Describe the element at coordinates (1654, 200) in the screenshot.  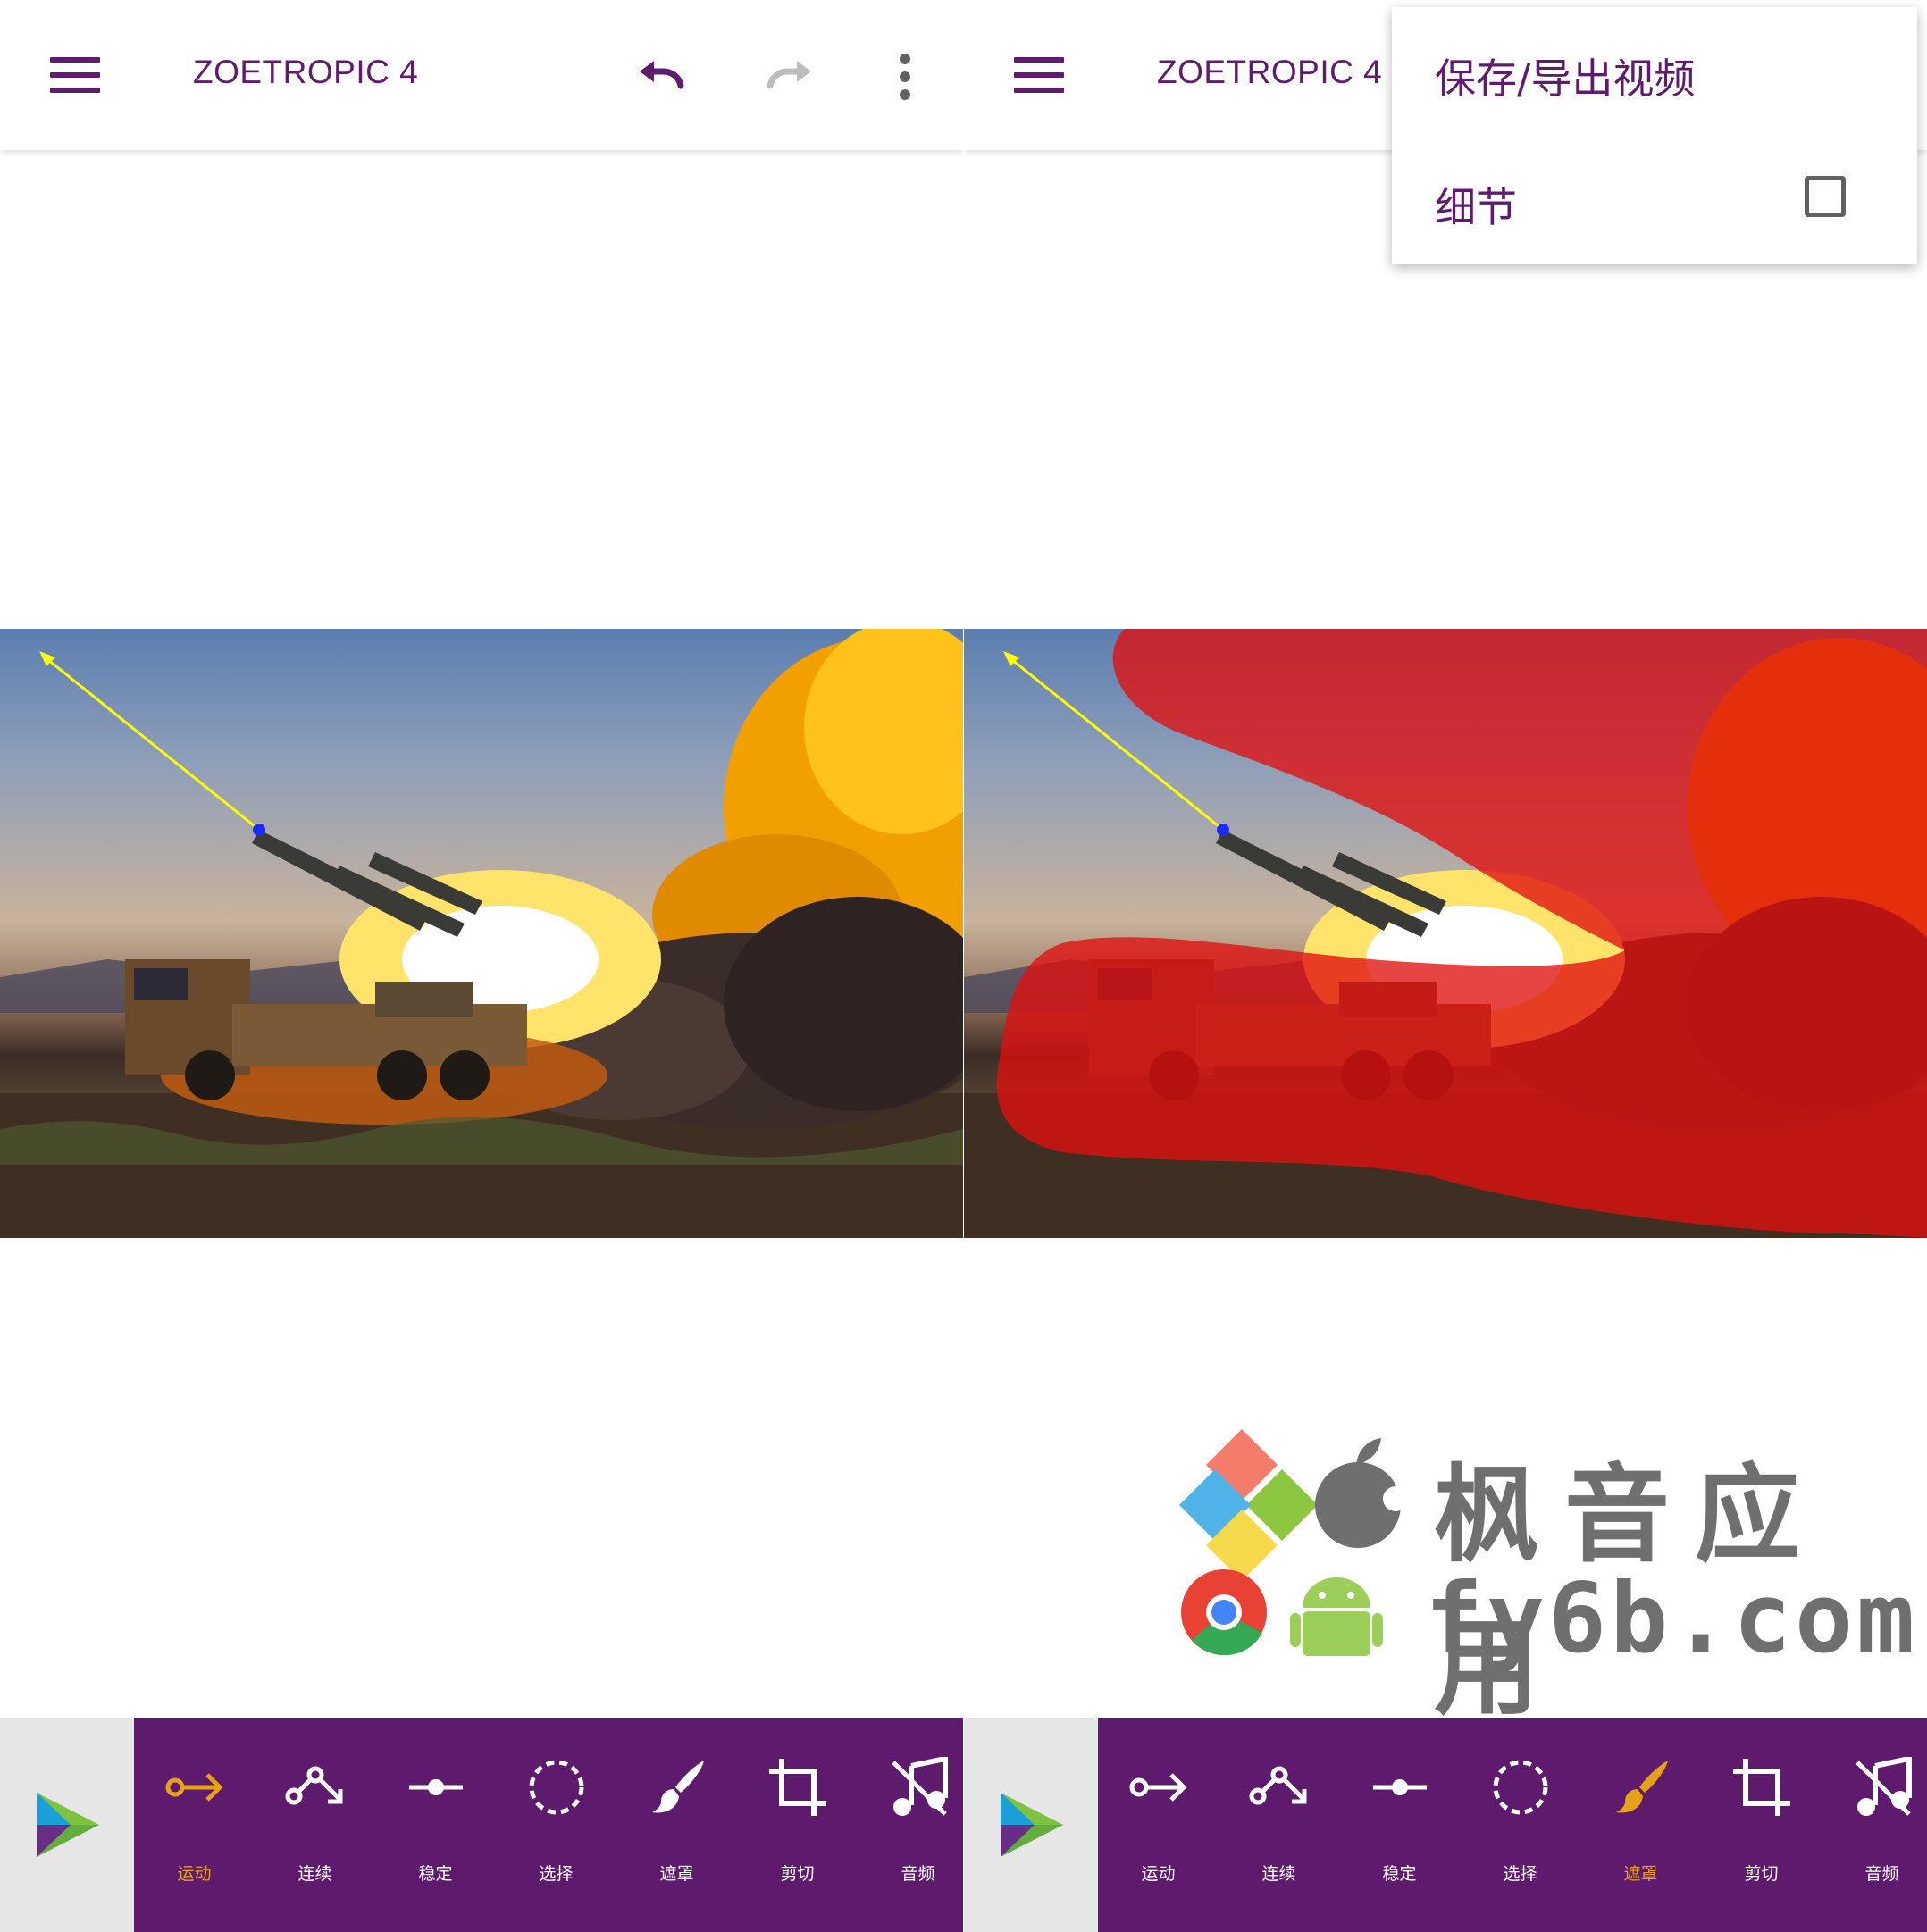
I see `menu-item-details: 细节` at that location.